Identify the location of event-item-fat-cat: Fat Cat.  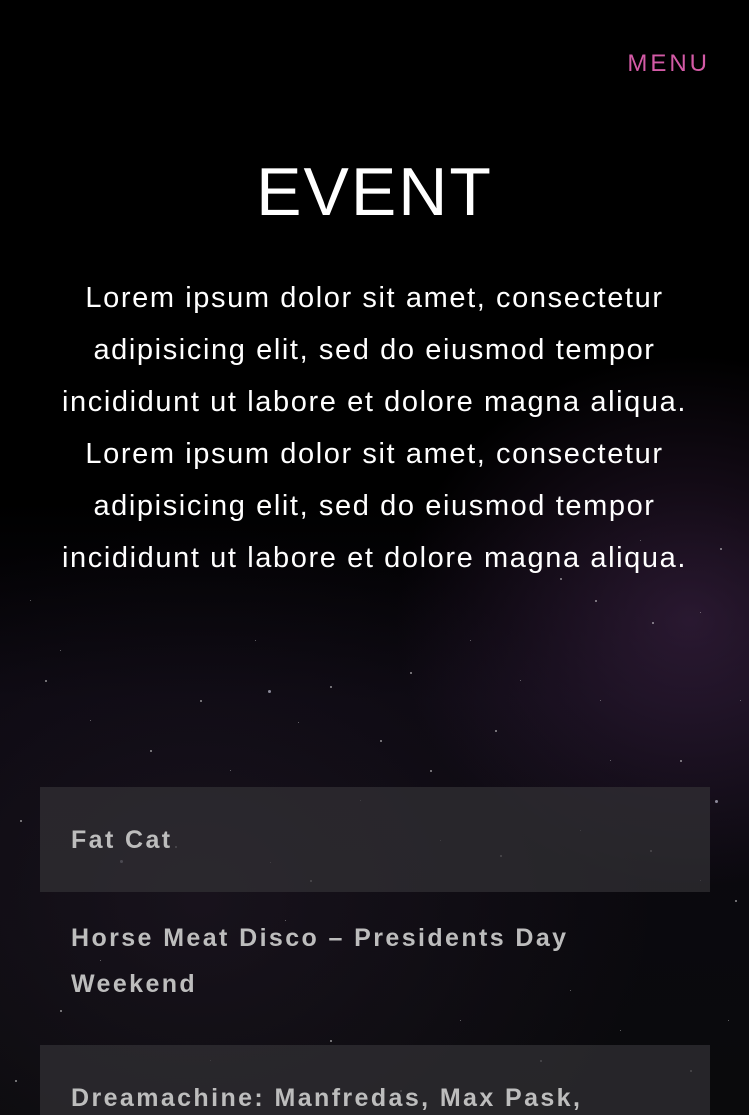
(375, 839).